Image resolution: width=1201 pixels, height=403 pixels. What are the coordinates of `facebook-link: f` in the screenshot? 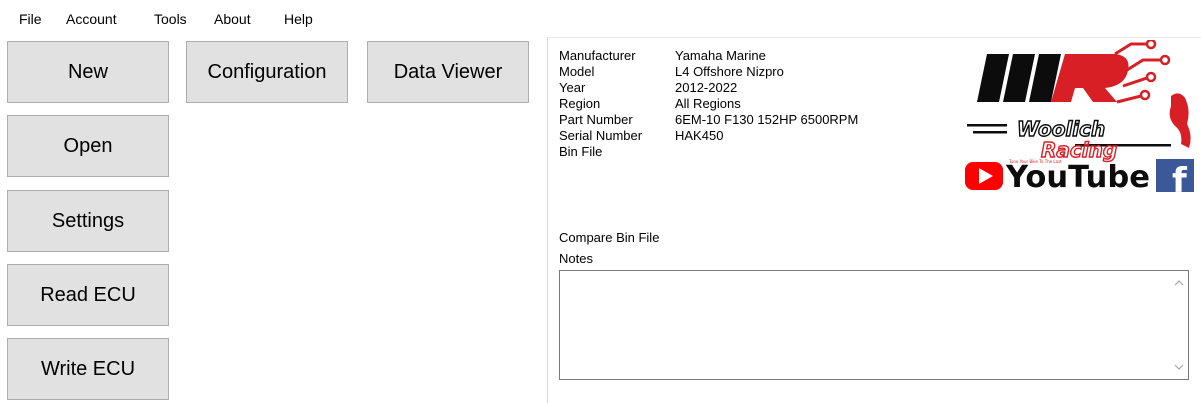 It's located at (1175, 175).